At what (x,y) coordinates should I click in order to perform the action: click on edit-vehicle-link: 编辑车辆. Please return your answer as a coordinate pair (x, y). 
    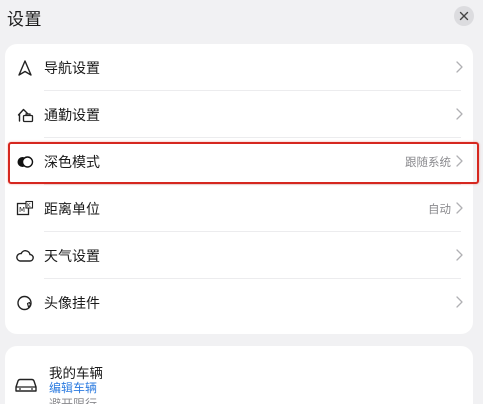
    Looking at the image, I should click on (73, 387).